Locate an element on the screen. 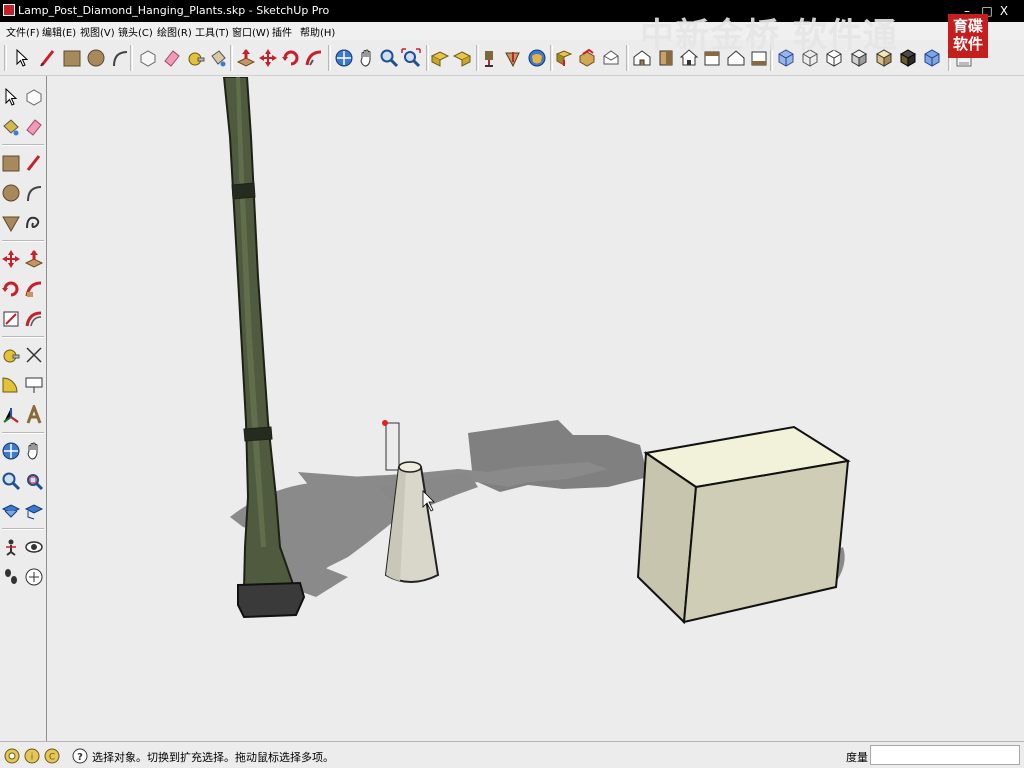 The width and height of the screenshot is (1024, 768). freehand-tool-icon is located at coordinates (34, 223).